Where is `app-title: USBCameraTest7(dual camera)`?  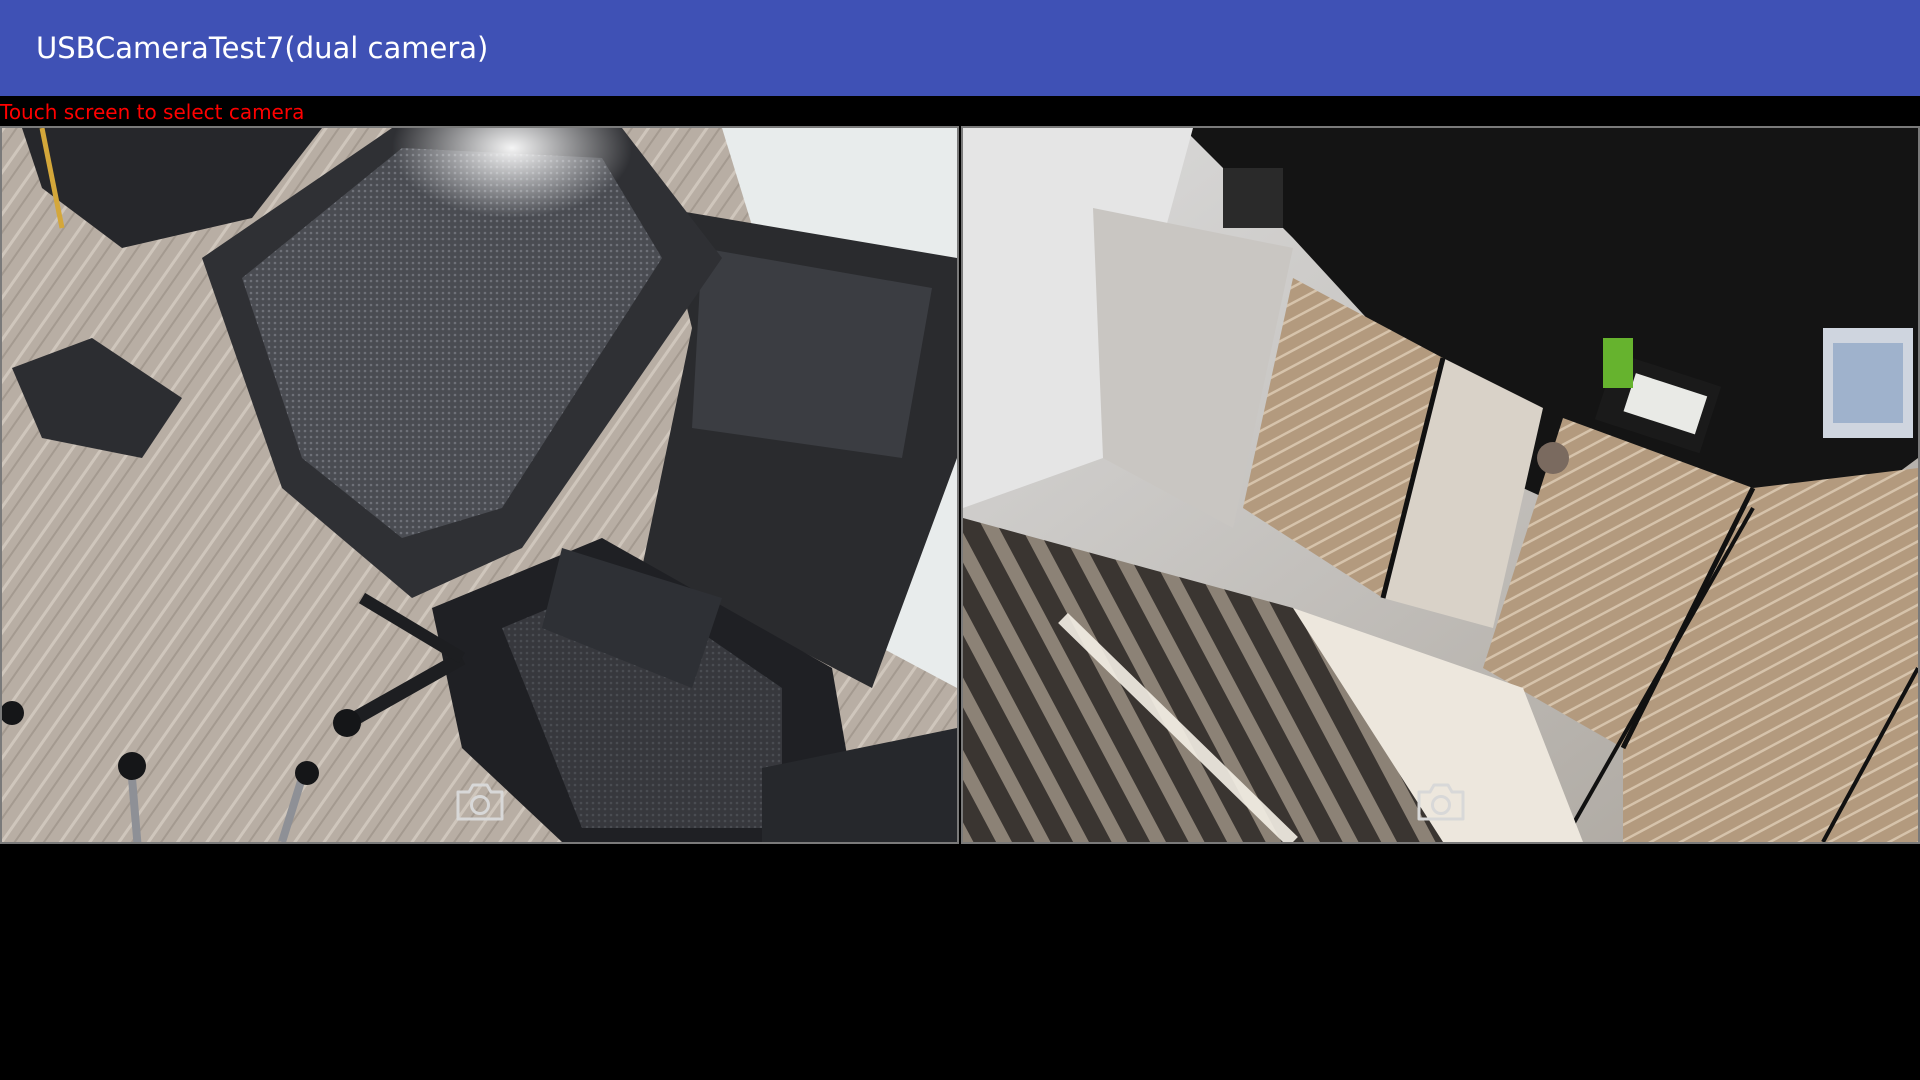 app-title: USBCameraTest7(dual camera) is located at coordinates (262, 48).